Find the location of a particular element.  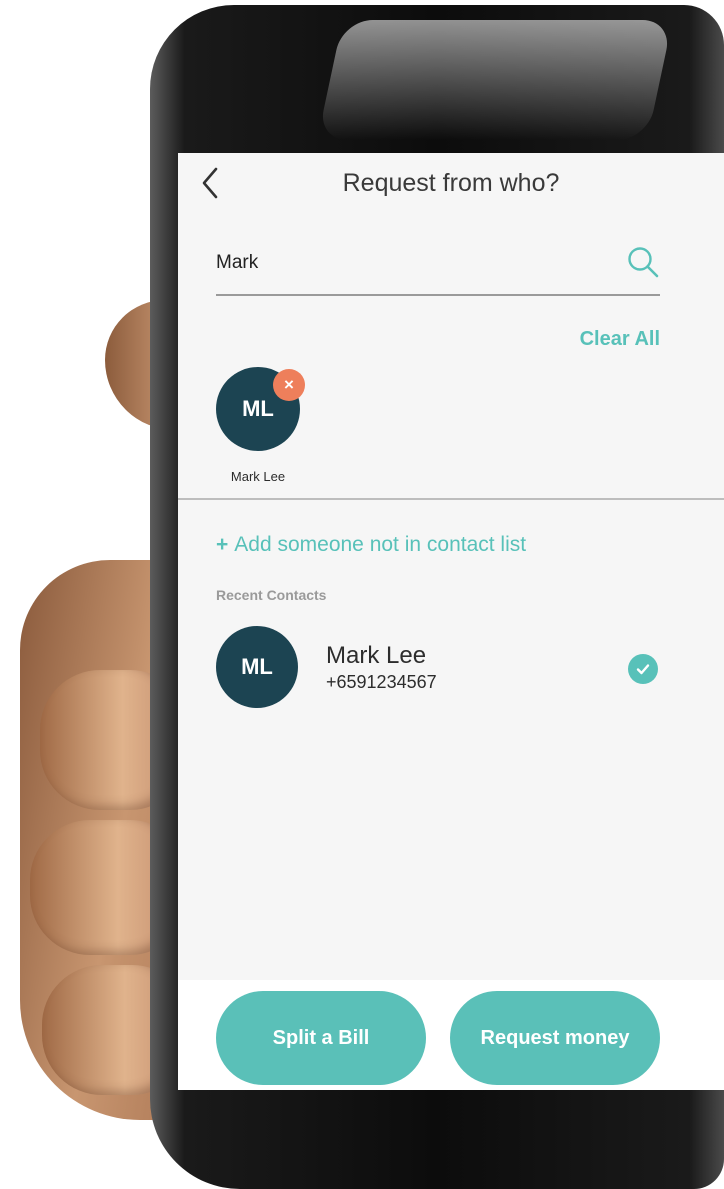

check-icon is located at coordinates (643, 669).